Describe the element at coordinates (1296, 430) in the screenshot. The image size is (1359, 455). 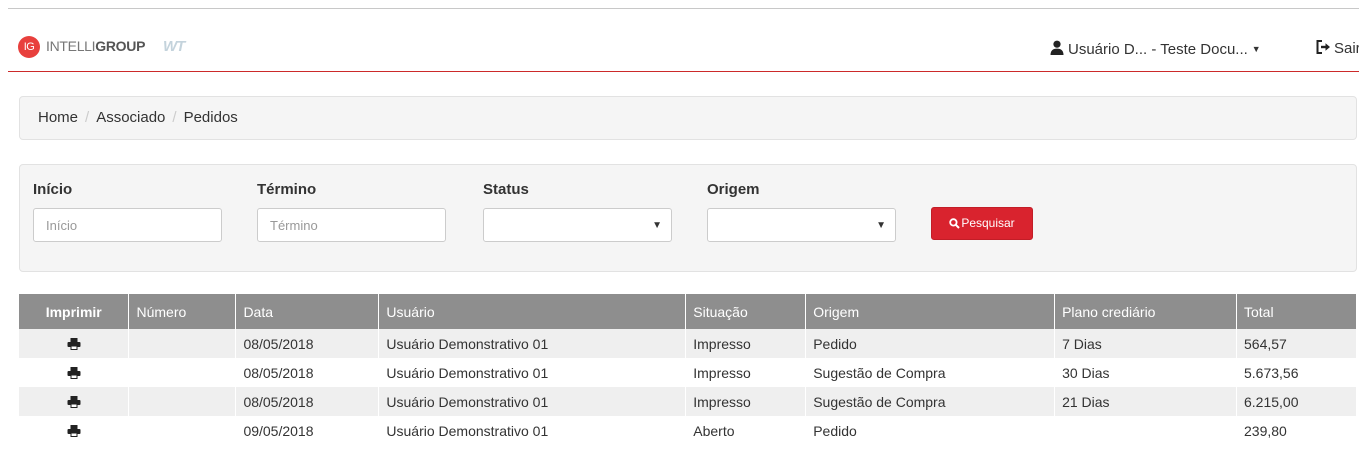
I see `total-cell: 239,80` at that location.